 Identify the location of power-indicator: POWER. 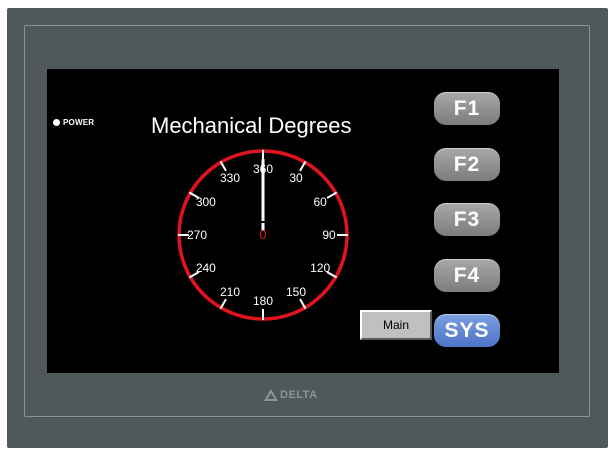
(73, 122).